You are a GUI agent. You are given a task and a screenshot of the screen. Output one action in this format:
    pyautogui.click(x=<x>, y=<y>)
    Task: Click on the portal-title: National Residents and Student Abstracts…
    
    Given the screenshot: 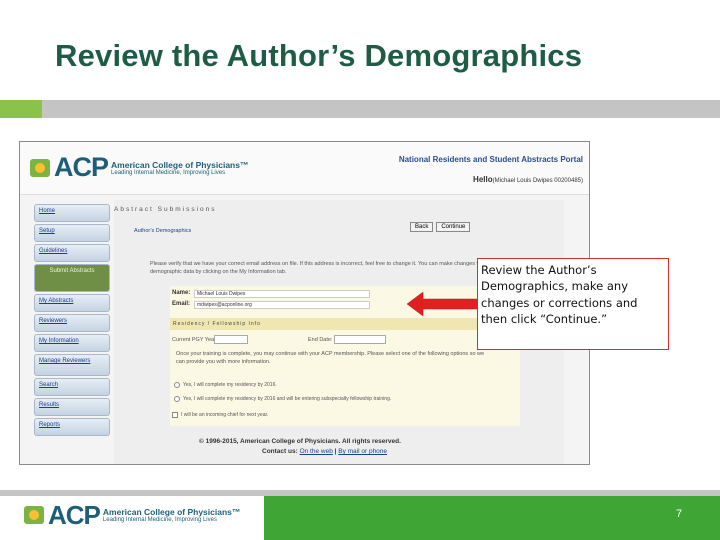 What is the action you would take?
    pyautogui.click(x=490, y=159)
    